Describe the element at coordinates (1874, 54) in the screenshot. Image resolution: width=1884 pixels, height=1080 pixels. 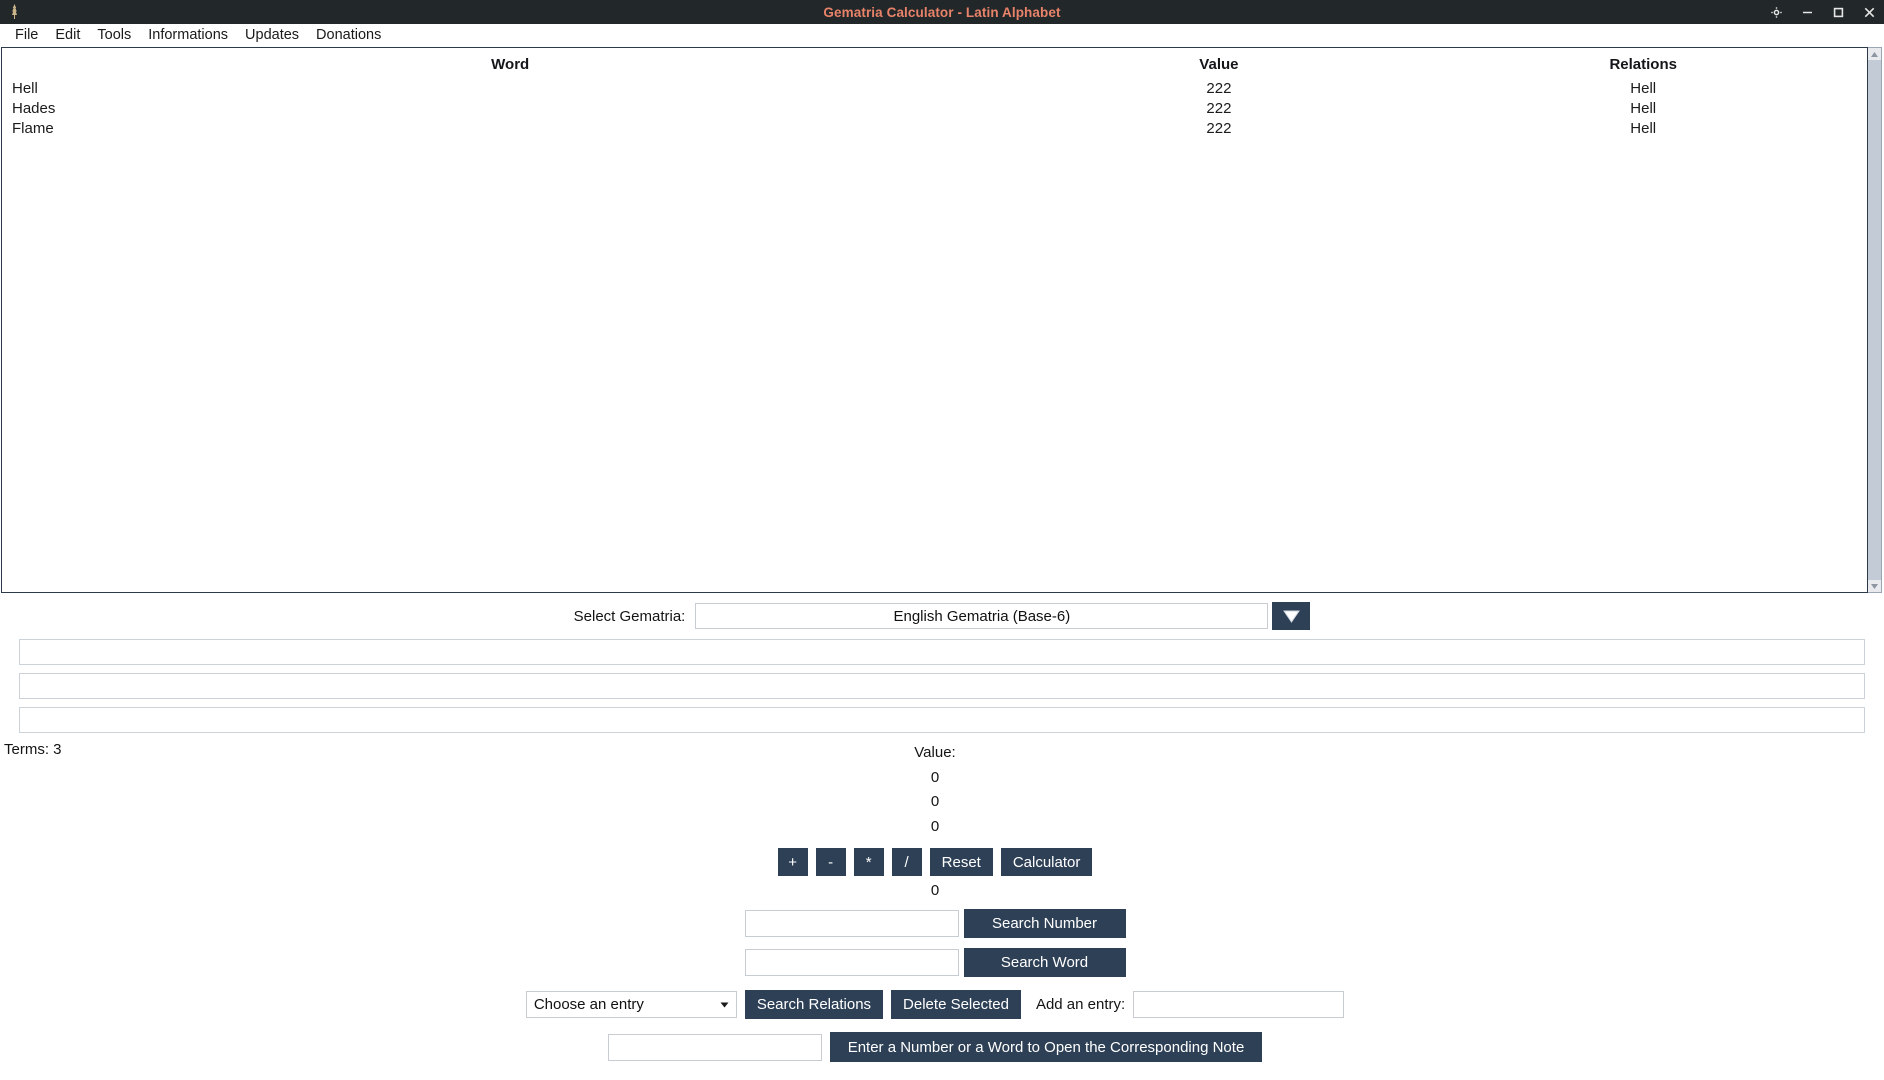
I see `scroll-up-icon` at that location.